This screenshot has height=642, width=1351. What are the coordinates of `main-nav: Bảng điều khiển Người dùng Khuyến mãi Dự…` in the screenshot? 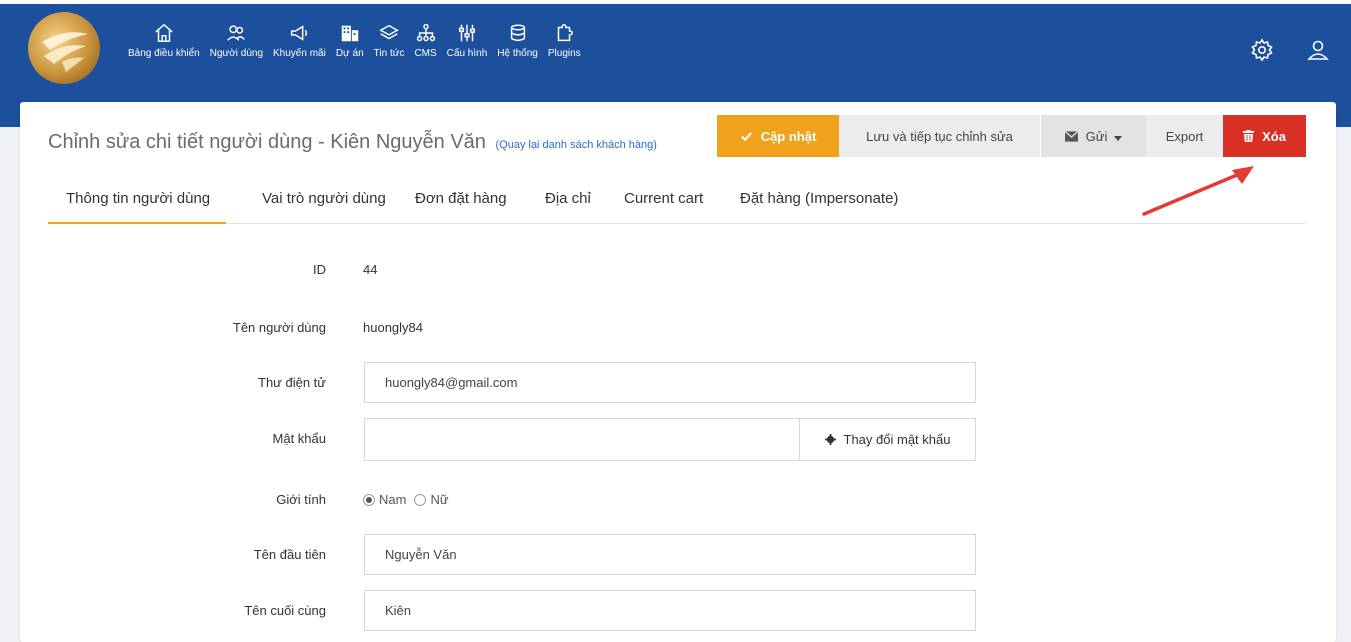 It's located at (359, 40).